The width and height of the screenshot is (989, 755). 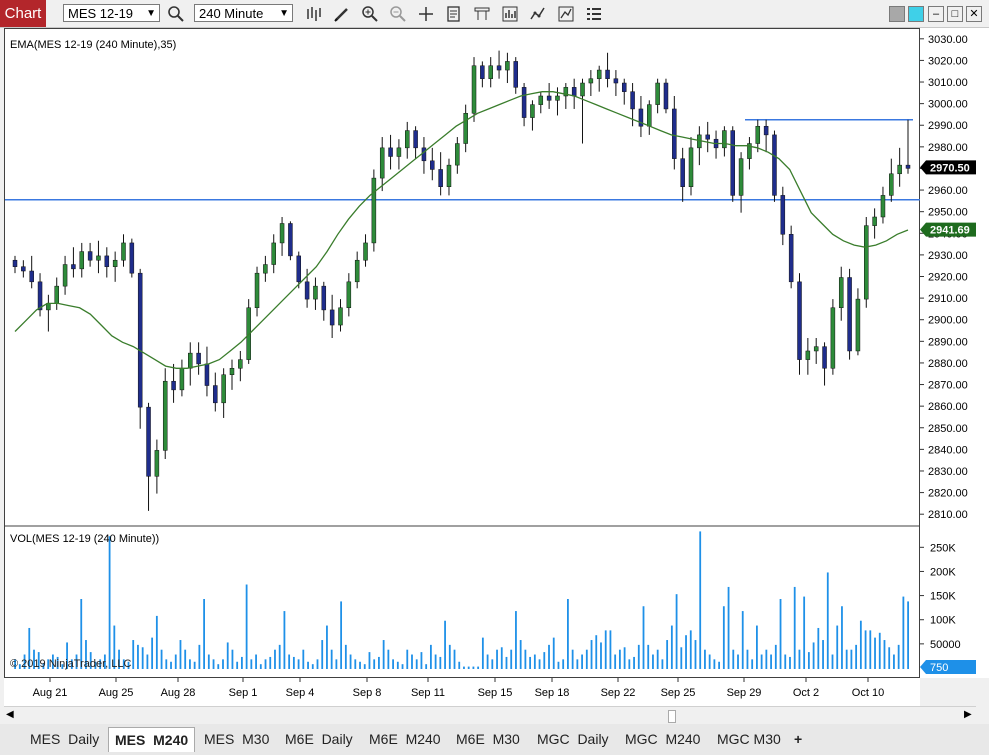 I want to click on volume-tick-label: 150K, so click(x=943, y=597).